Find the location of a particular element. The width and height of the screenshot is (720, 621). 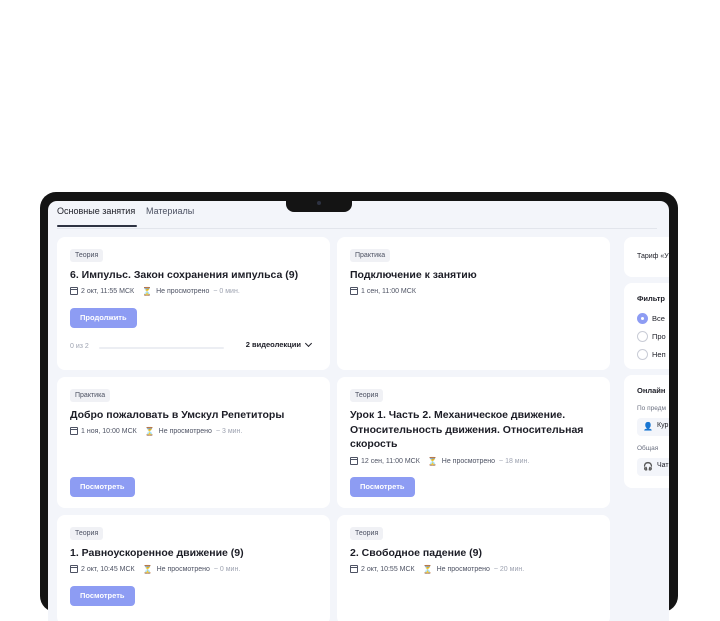

lesson-title-line: Урок 1. Часть 2. Механическое движение. is located at coordinates (458, 415).